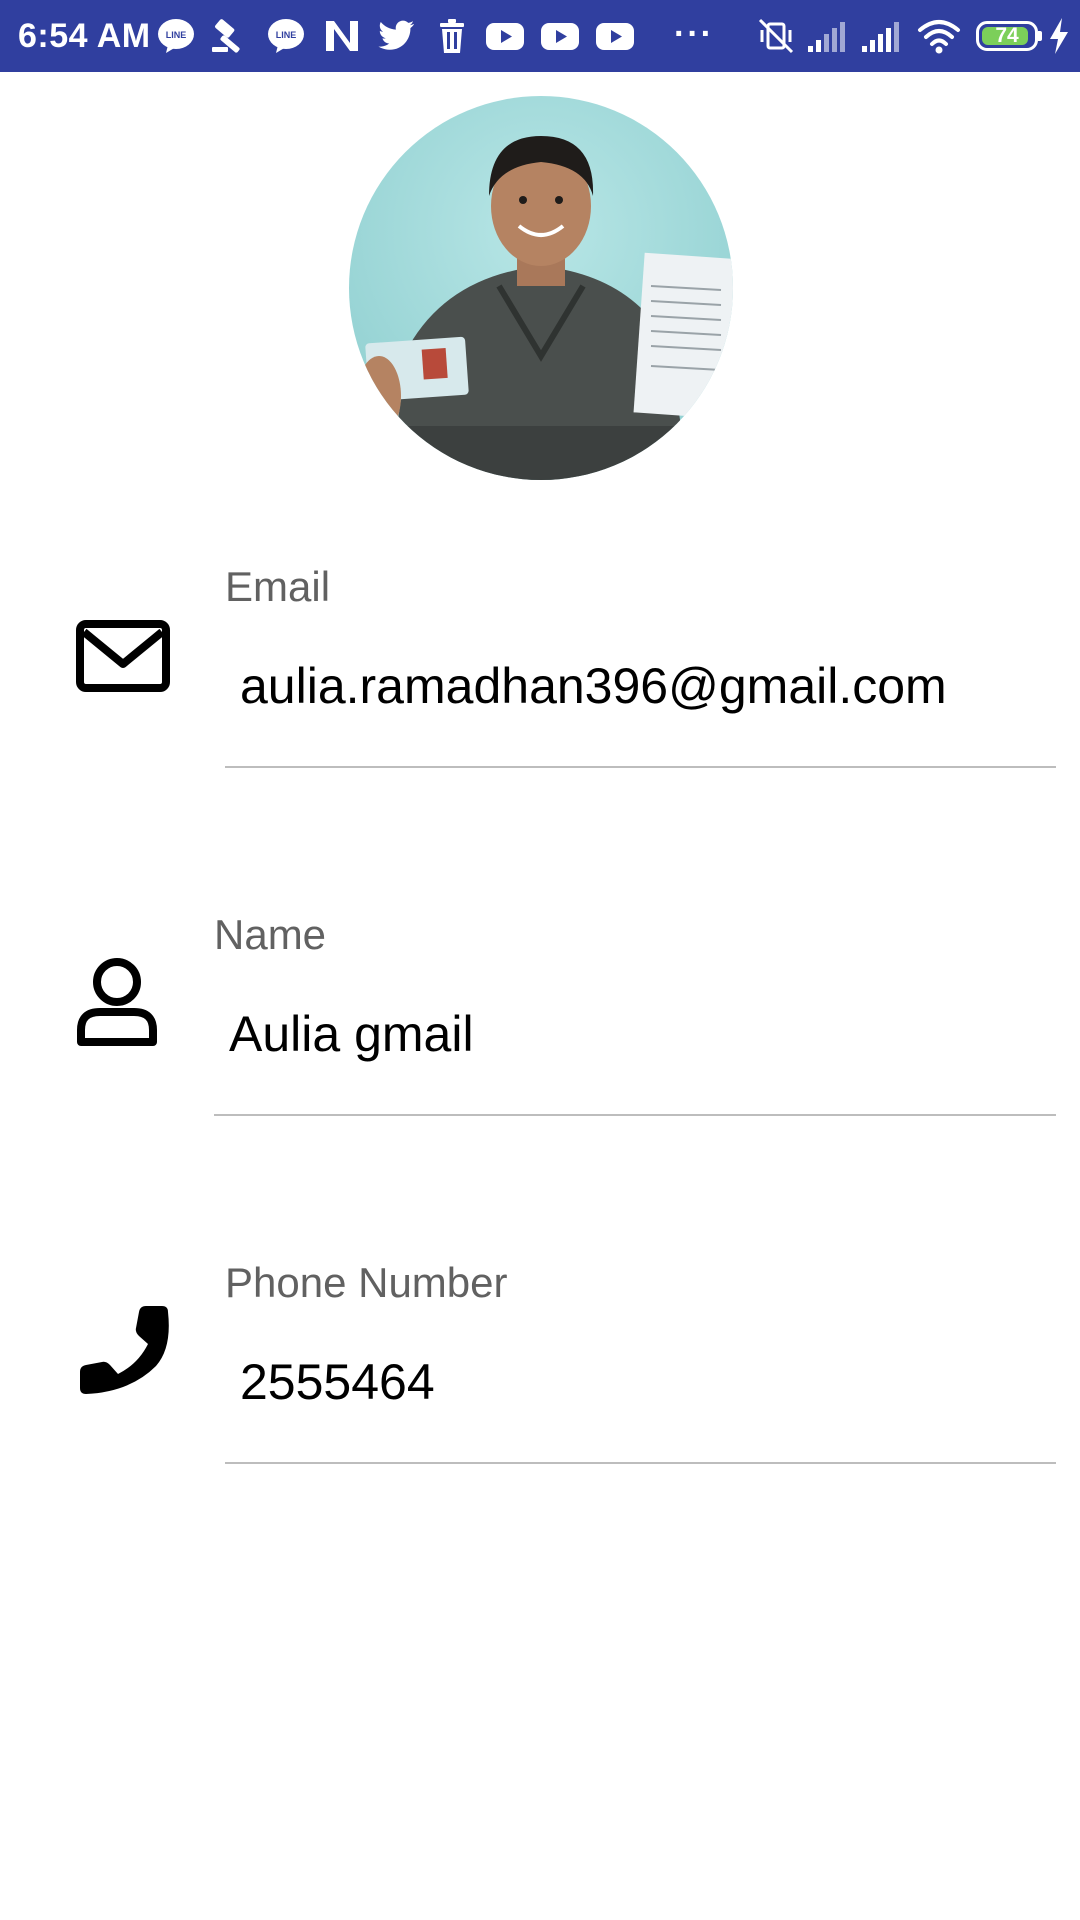 The height and width of the screenshot is (1920, 1080). What do you see at coordinates (694, 34) in the screenshot?
I see `more-dots-icon: ···` at bounding box center [694, 34].